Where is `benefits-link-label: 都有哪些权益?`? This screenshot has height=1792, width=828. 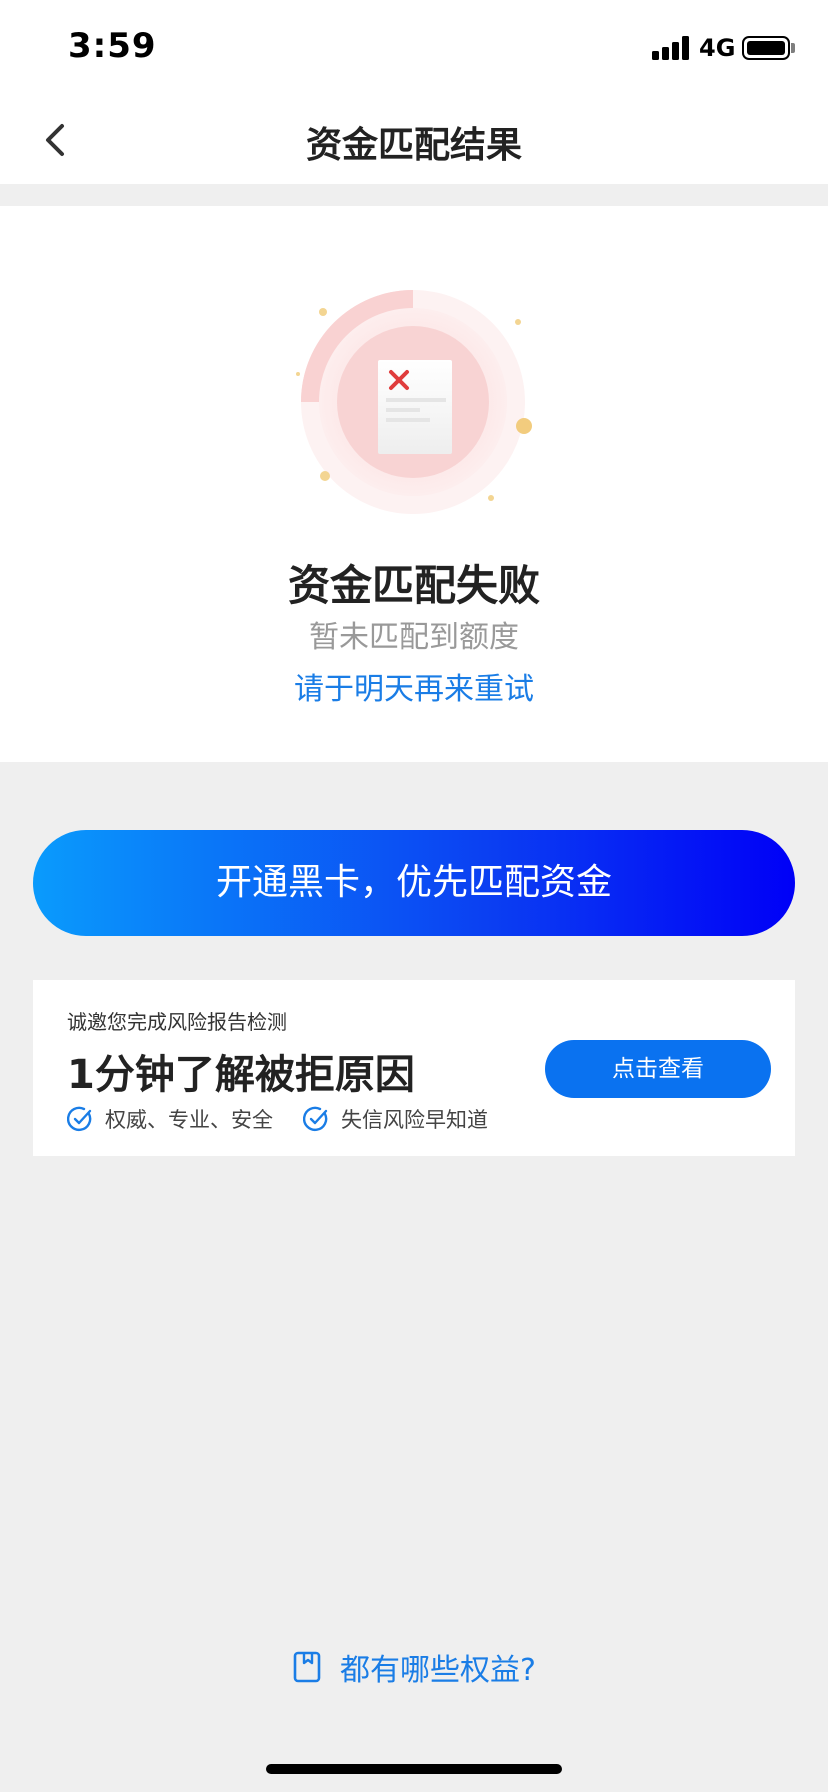 benefits-link-label: 都有哪些权益? is located at coordinates (438, 1670).